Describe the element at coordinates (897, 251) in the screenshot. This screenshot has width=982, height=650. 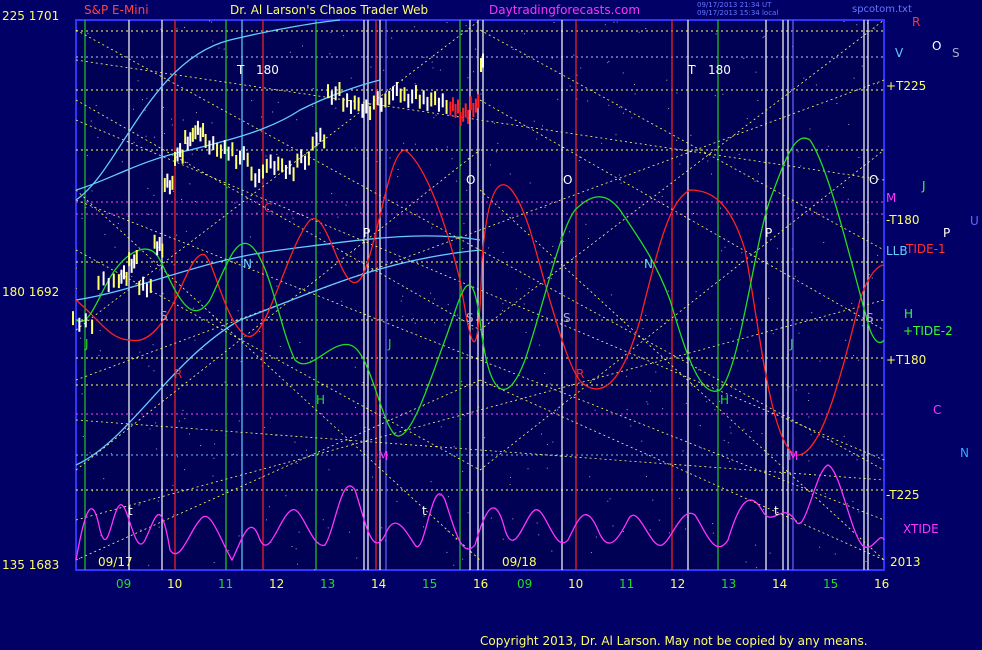
I see `right-label: LLB` at that location.